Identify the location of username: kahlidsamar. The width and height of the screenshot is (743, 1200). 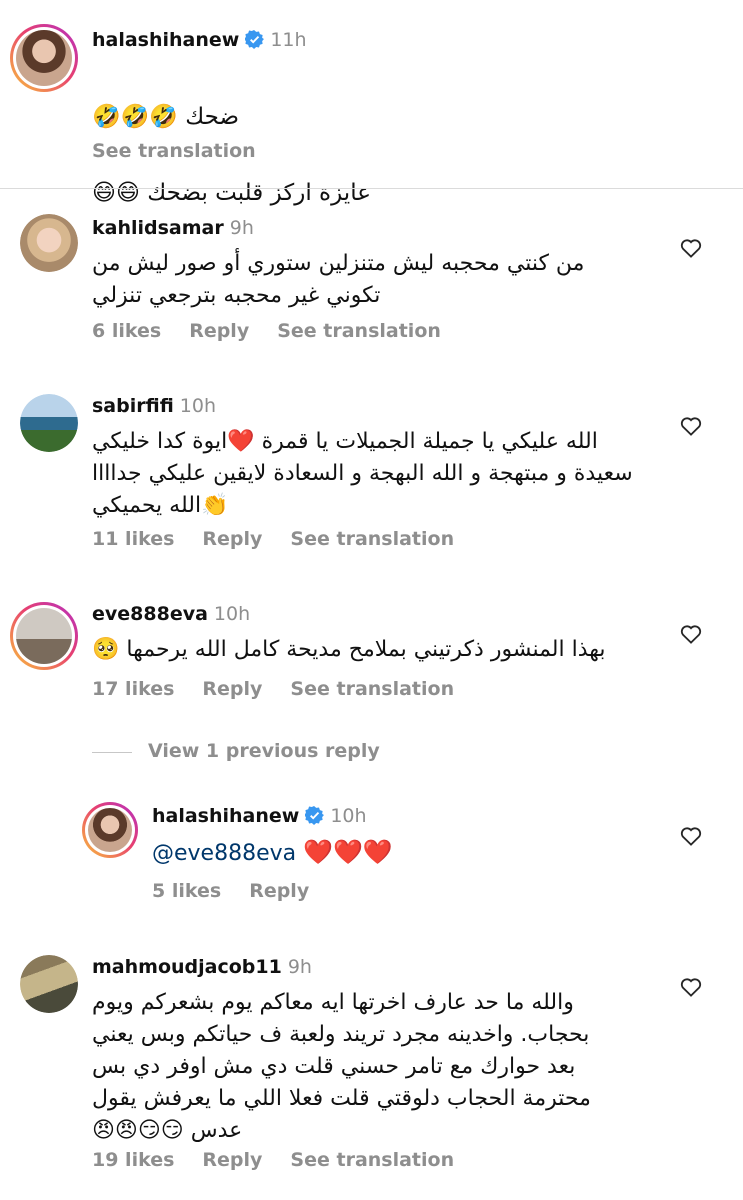
(158, 228).